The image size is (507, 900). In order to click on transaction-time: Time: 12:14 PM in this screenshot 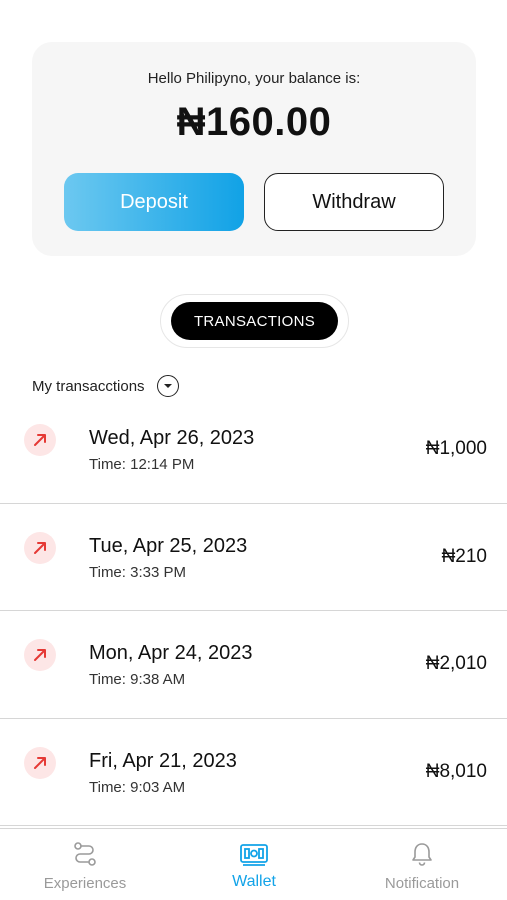, I will do `click(142, 464)`.